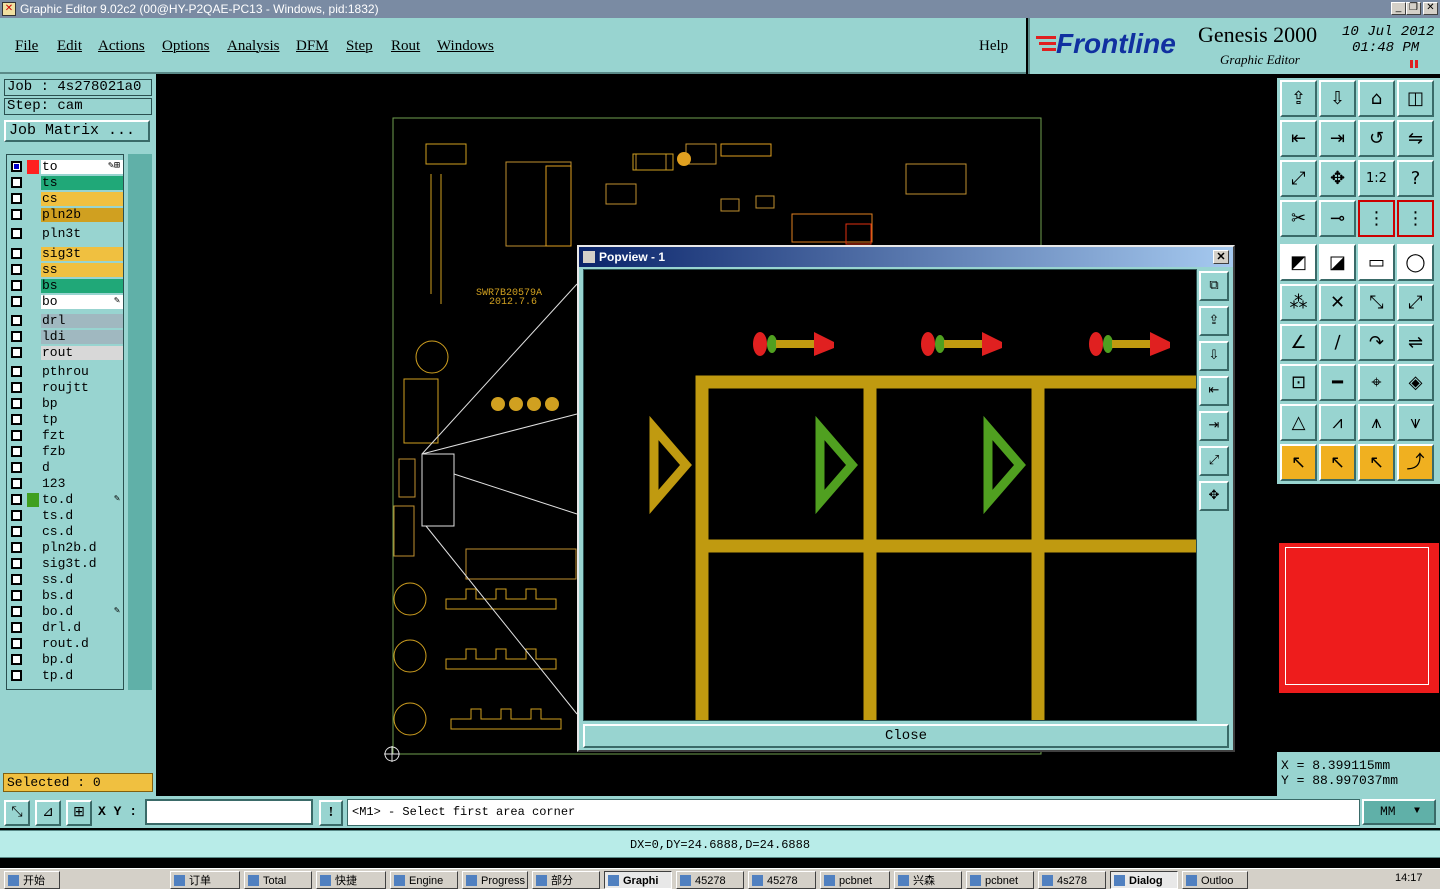 The image size is (1440, 889). What do you see at coordinates (82, 436) in the screenshot?
I see `layer-name: fzt` at bounding box center [82, 436].